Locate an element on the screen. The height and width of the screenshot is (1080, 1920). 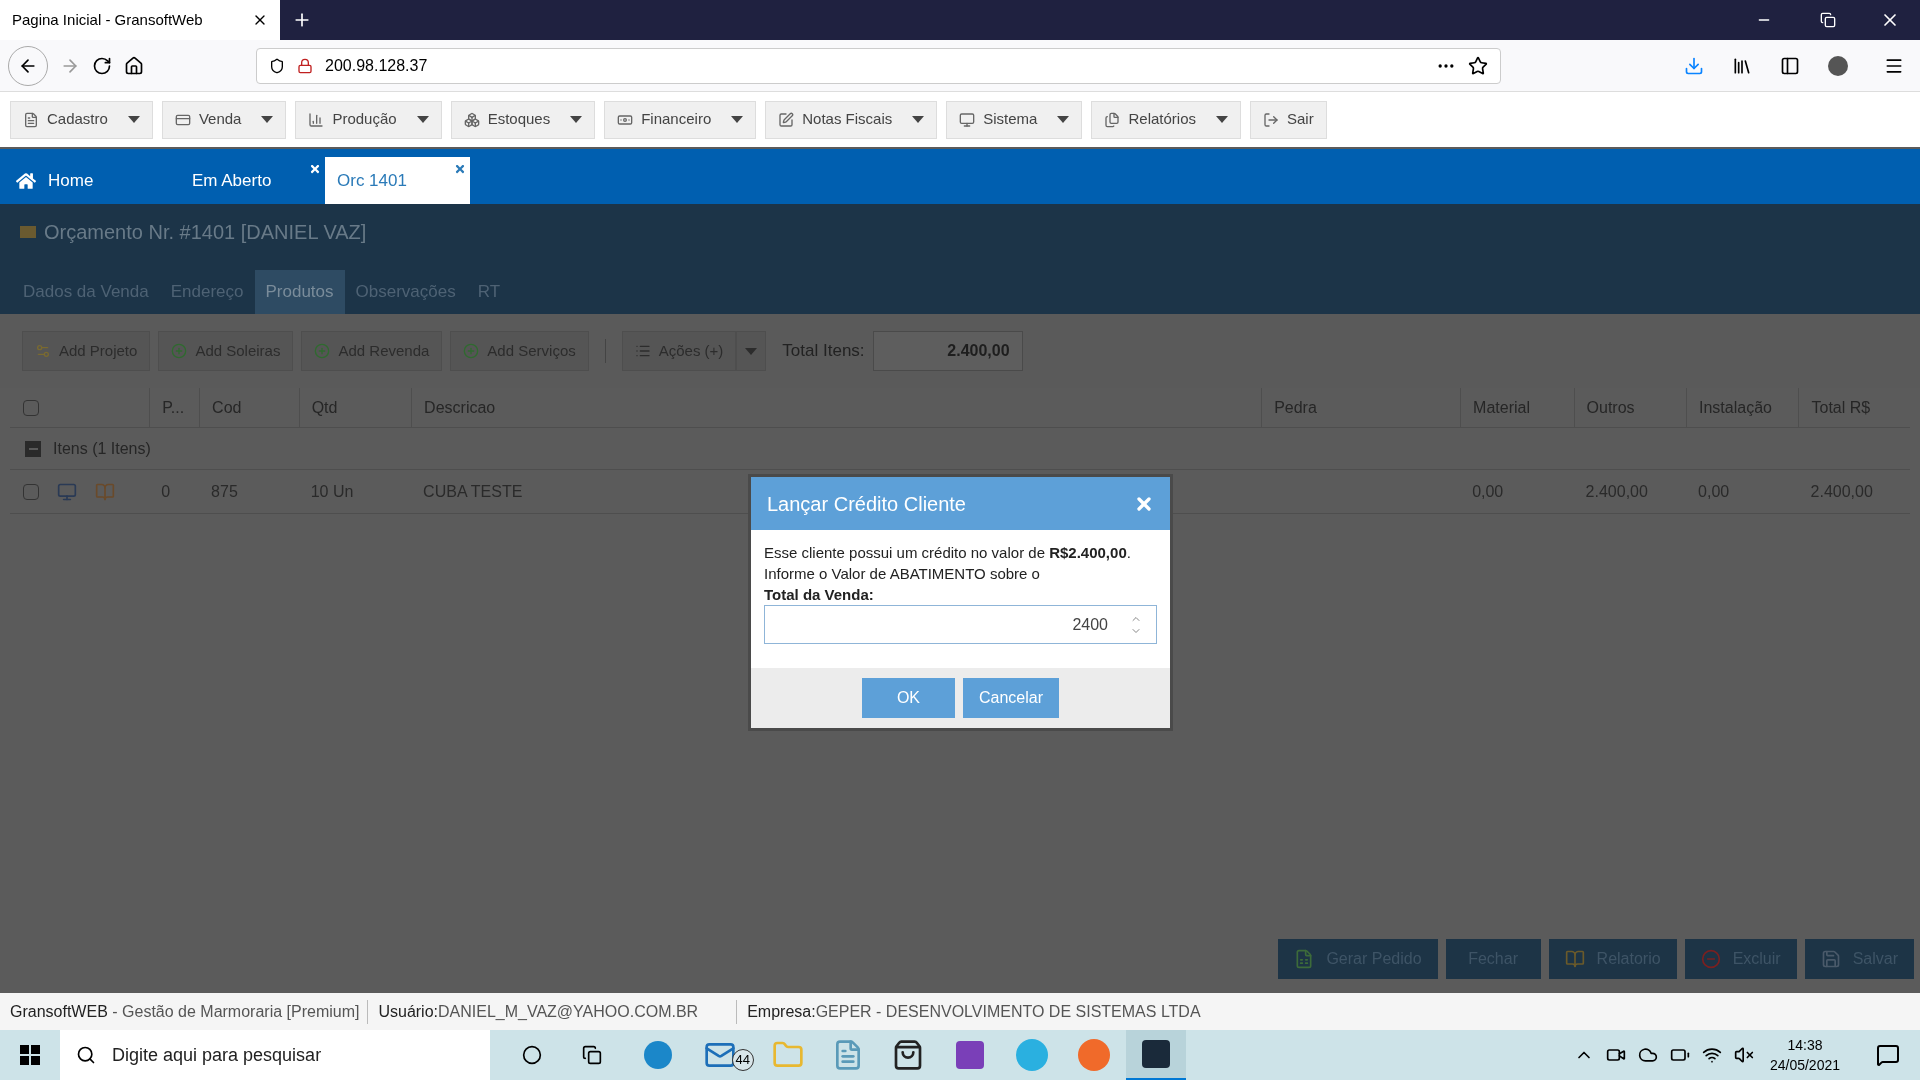
wifi-icon is located at coordinates (1711, 1055).